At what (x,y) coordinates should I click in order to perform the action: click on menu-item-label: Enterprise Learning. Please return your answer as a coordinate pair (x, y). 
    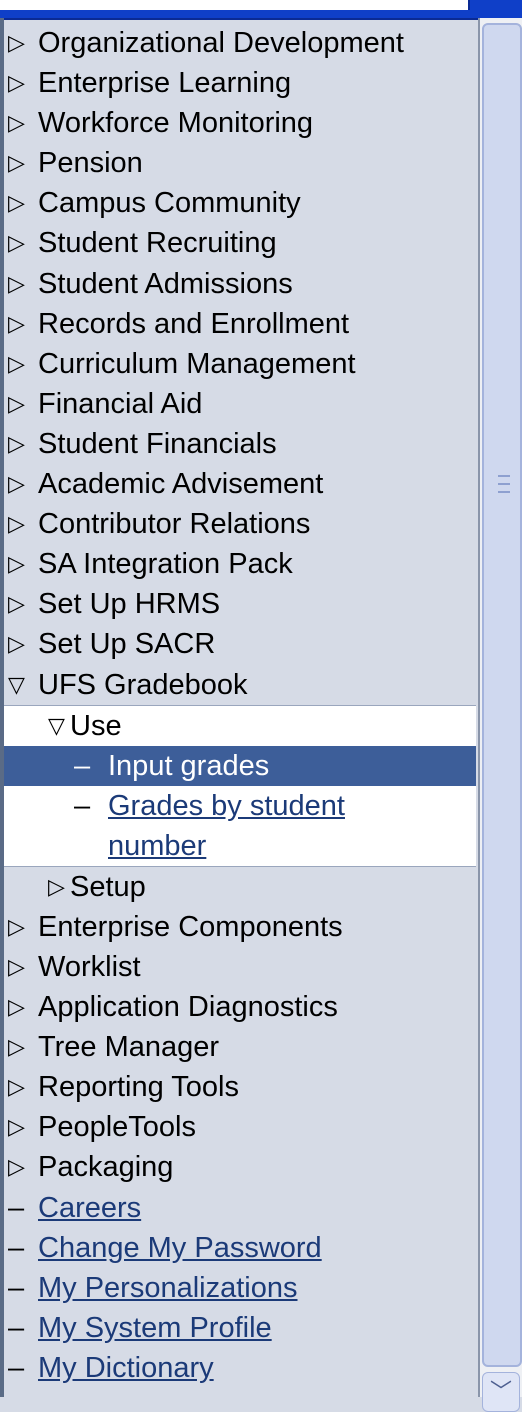
    Looking at the image, I should click on (165, 83).